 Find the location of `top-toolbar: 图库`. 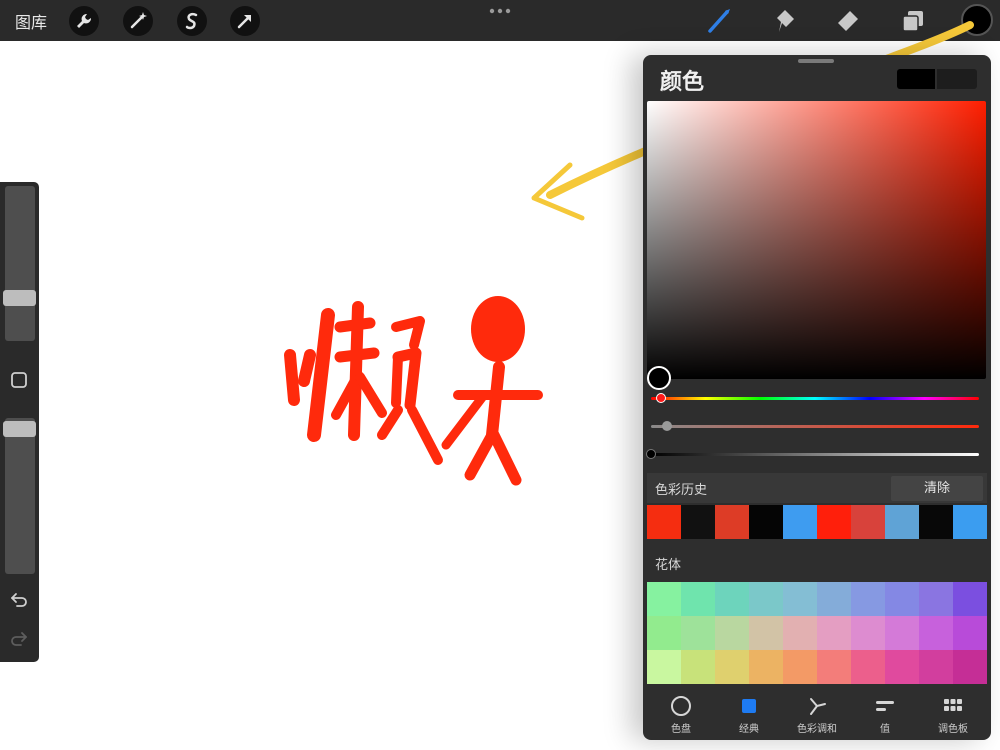

top-toolbar: 图库 is located at coordinates (500, 20).